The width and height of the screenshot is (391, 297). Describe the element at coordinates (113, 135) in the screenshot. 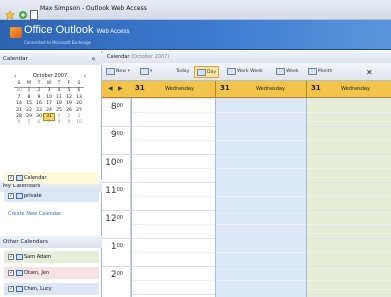

I see `hour-value: 9` at that location.